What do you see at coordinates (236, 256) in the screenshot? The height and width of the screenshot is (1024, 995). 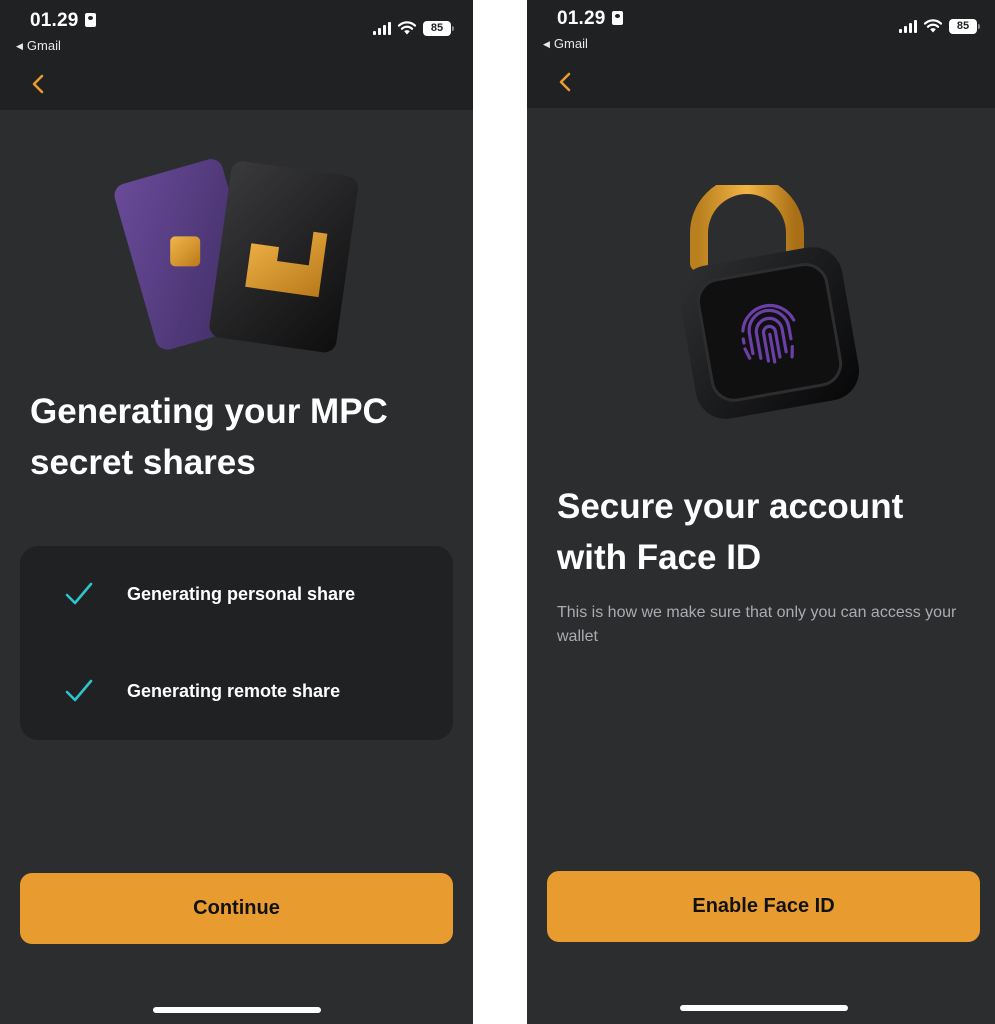 I see `cards-illustration` at bounding box center [236, 256].